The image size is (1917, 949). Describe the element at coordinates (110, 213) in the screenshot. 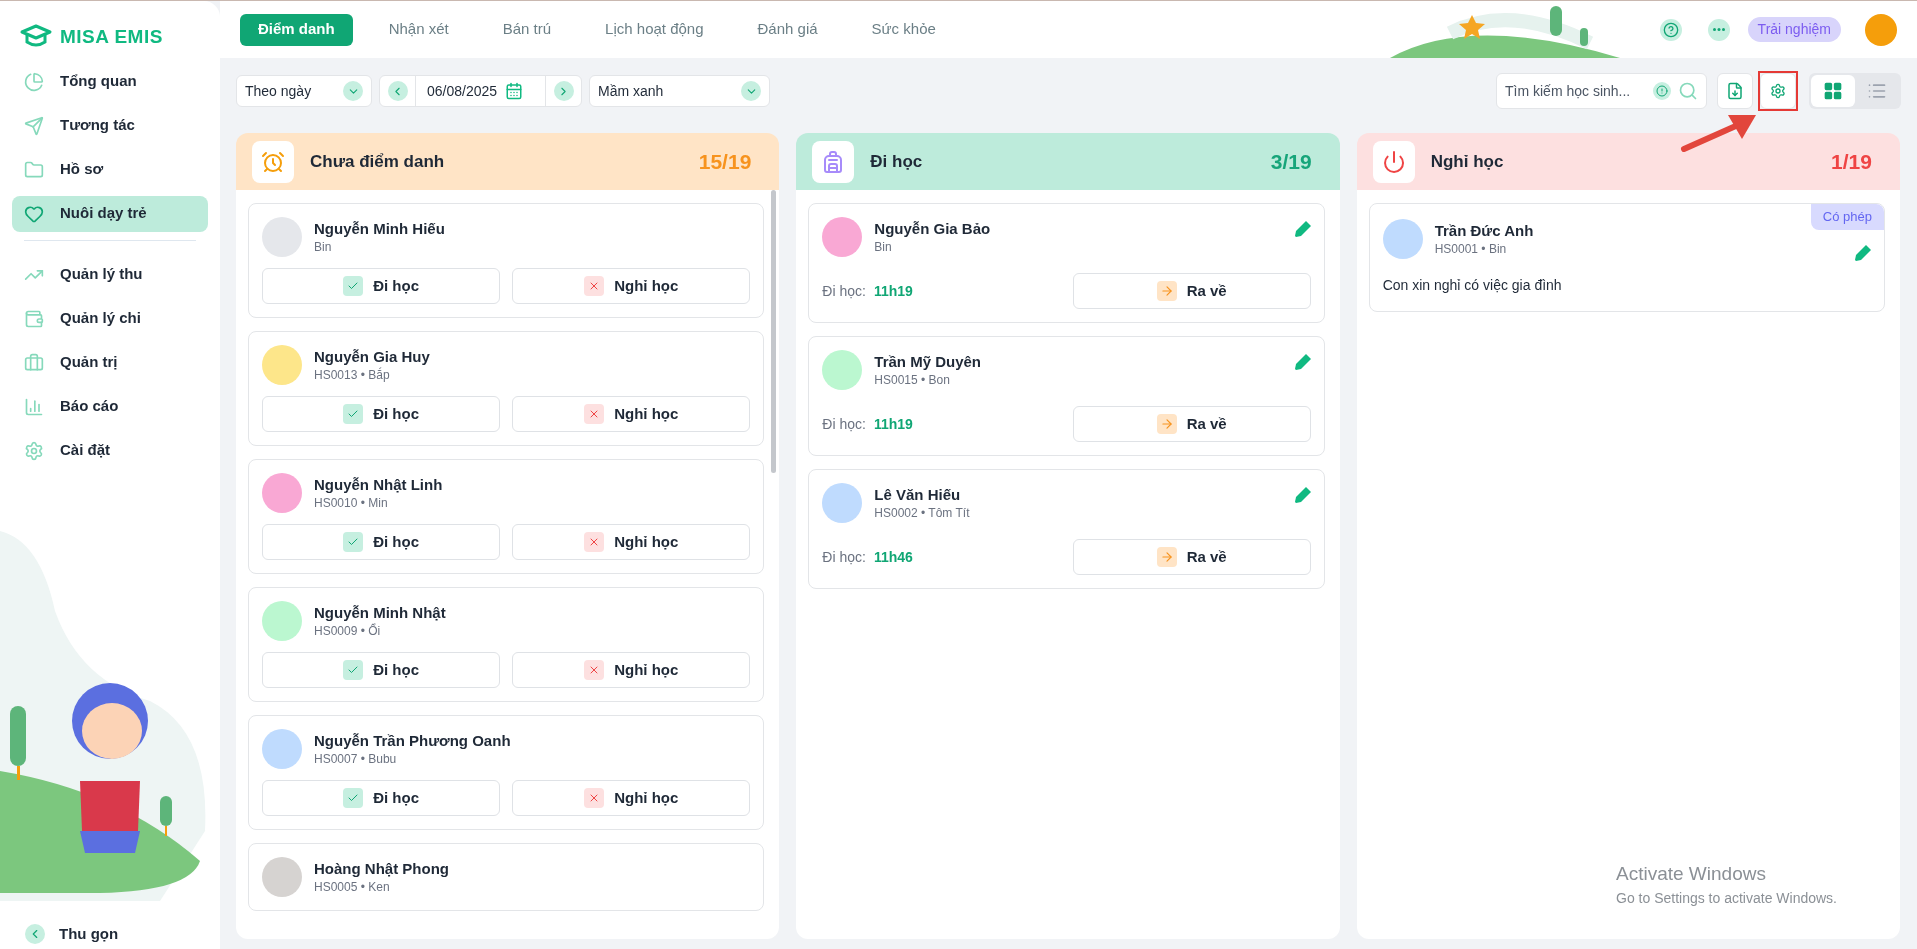

I see `sidebar-item: Nuôi dạy trẻ` at that location.